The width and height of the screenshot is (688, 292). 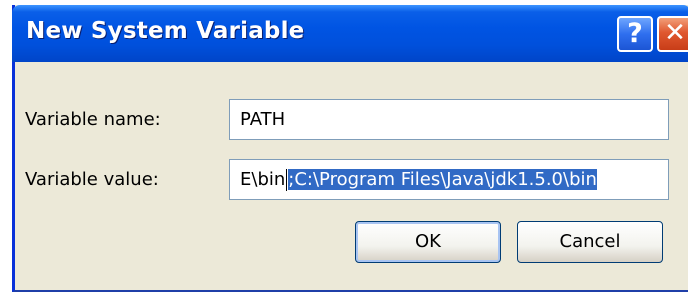 I want to click on dialog-title: New System Variable, so click(x=165, y=31).